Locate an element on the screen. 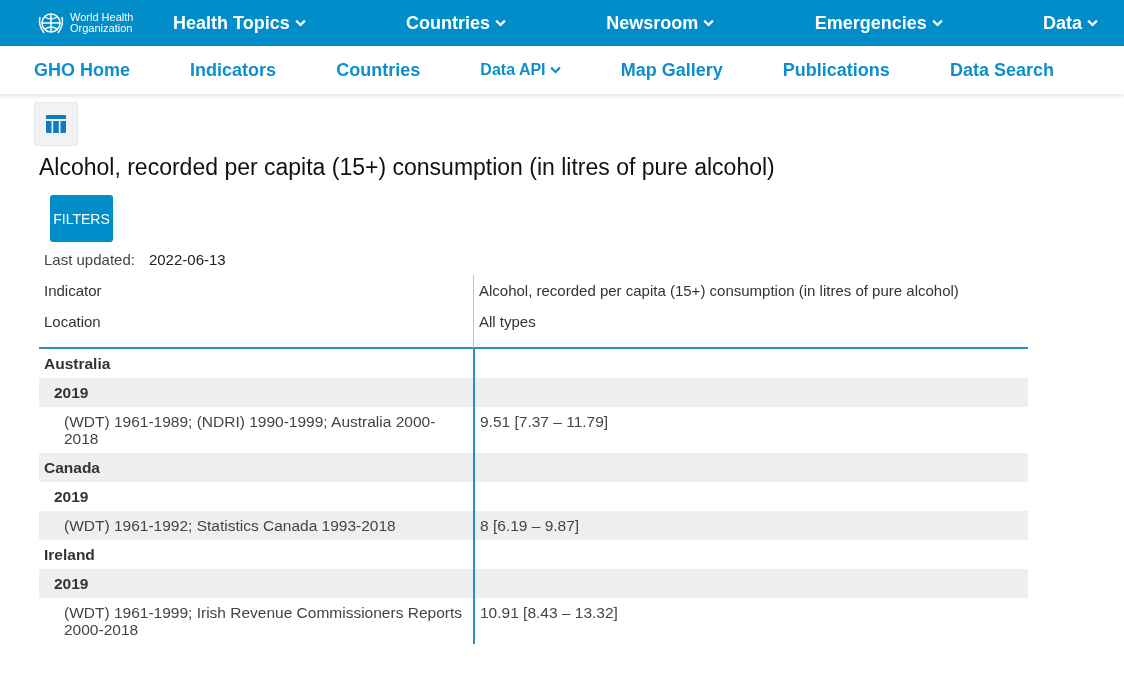  nav-link: Data Search is located at coordinates (1001, 70).